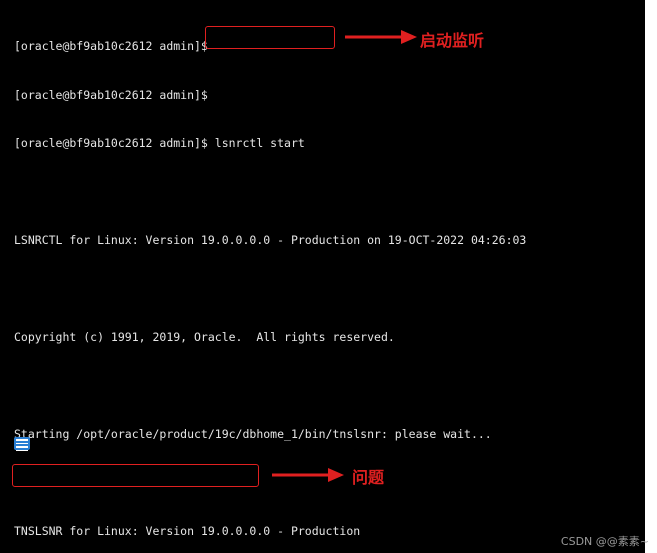 This screenshot has height=553, width=657. I want to click on page-margin, so click(651, 276).